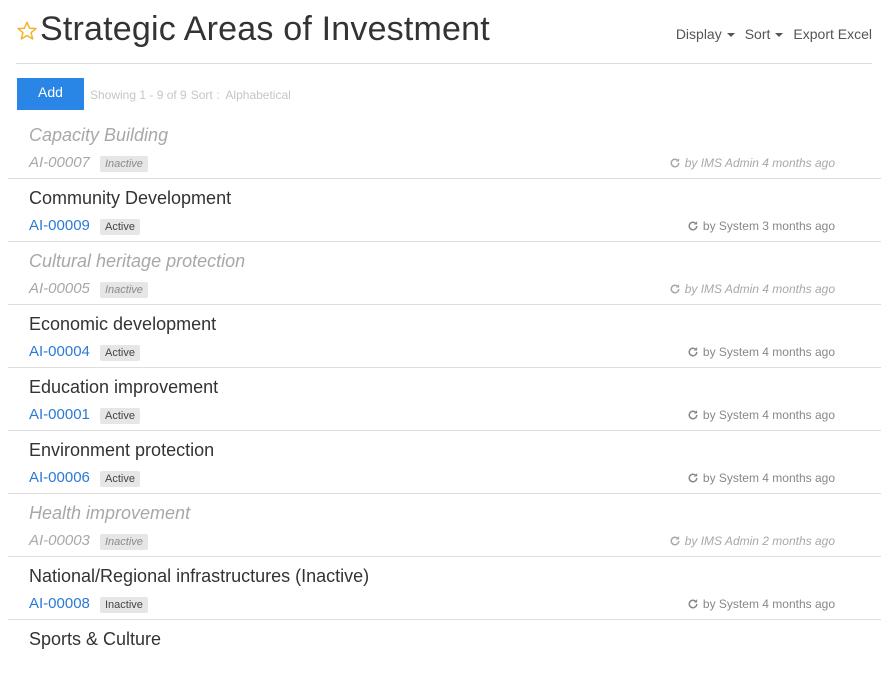  I want to click on item-name: Education improvement, so click(123, 387).